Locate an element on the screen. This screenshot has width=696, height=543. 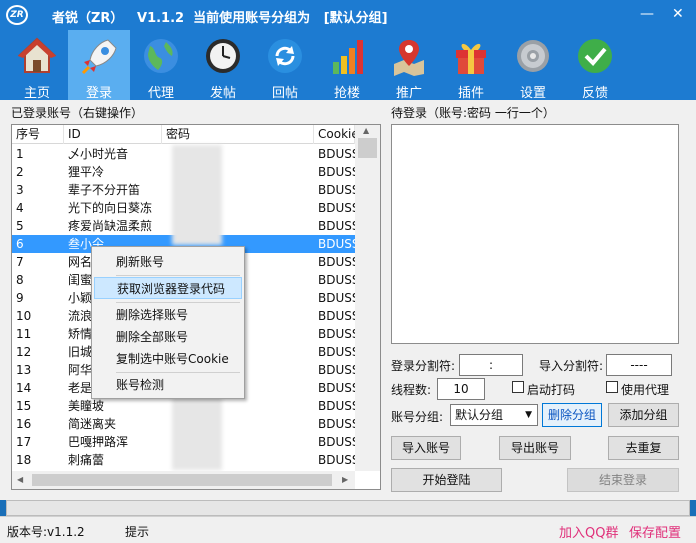
main-toolbar: 主页 登录 代理 发帖 回帖 抢楼 推广 插件 设置 反馈 is located at coordinates (348, 65).